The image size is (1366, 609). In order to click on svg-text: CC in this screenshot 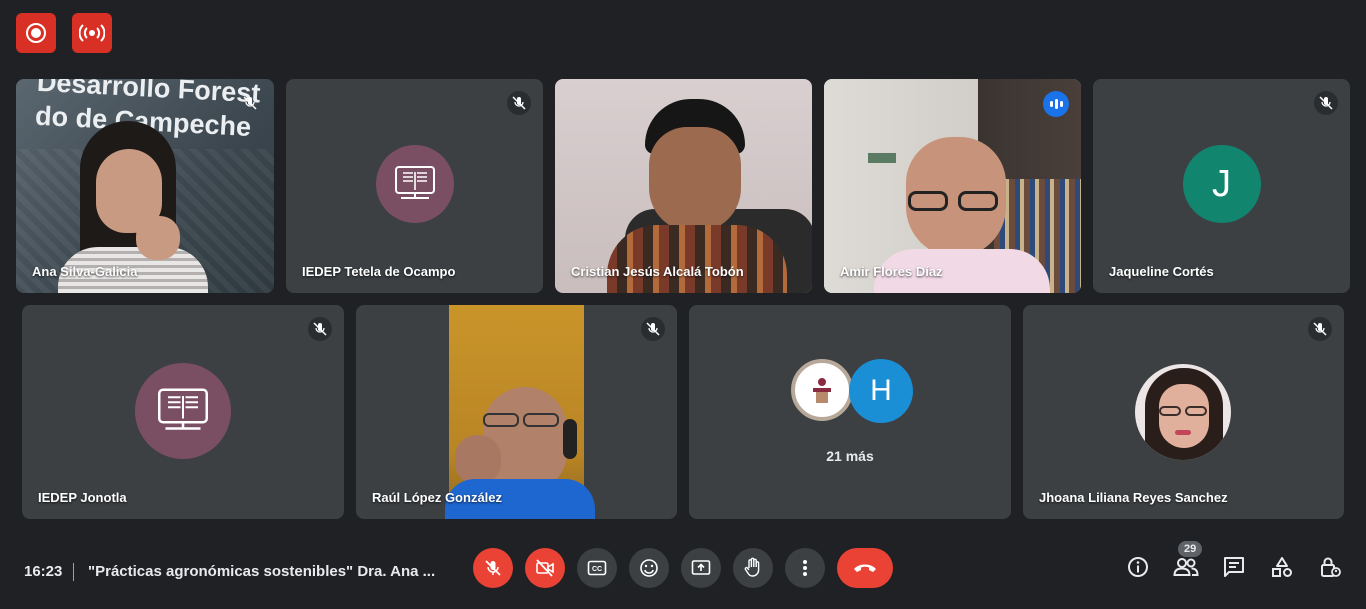, I will do `click(597, 569)`.